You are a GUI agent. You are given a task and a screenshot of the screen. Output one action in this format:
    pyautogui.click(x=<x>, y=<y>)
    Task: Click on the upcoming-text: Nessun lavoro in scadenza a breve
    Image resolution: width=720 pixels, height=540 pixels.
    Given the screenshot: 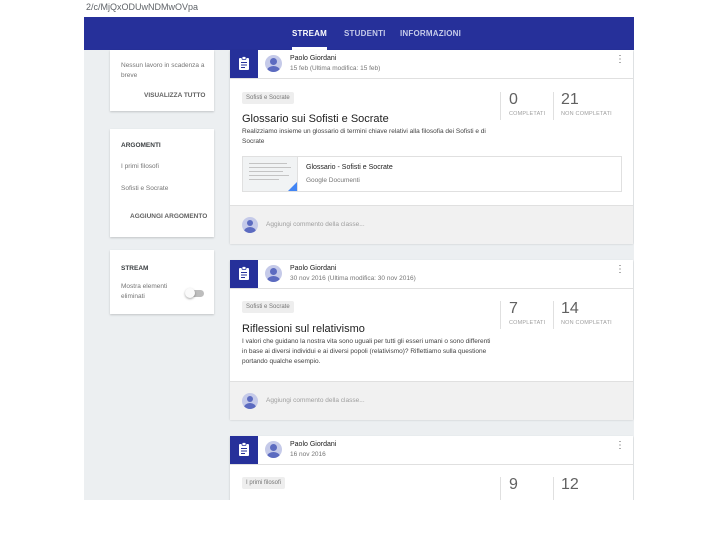 What is the action you would take?
    pyautogui.click(x=163, y=70)
    